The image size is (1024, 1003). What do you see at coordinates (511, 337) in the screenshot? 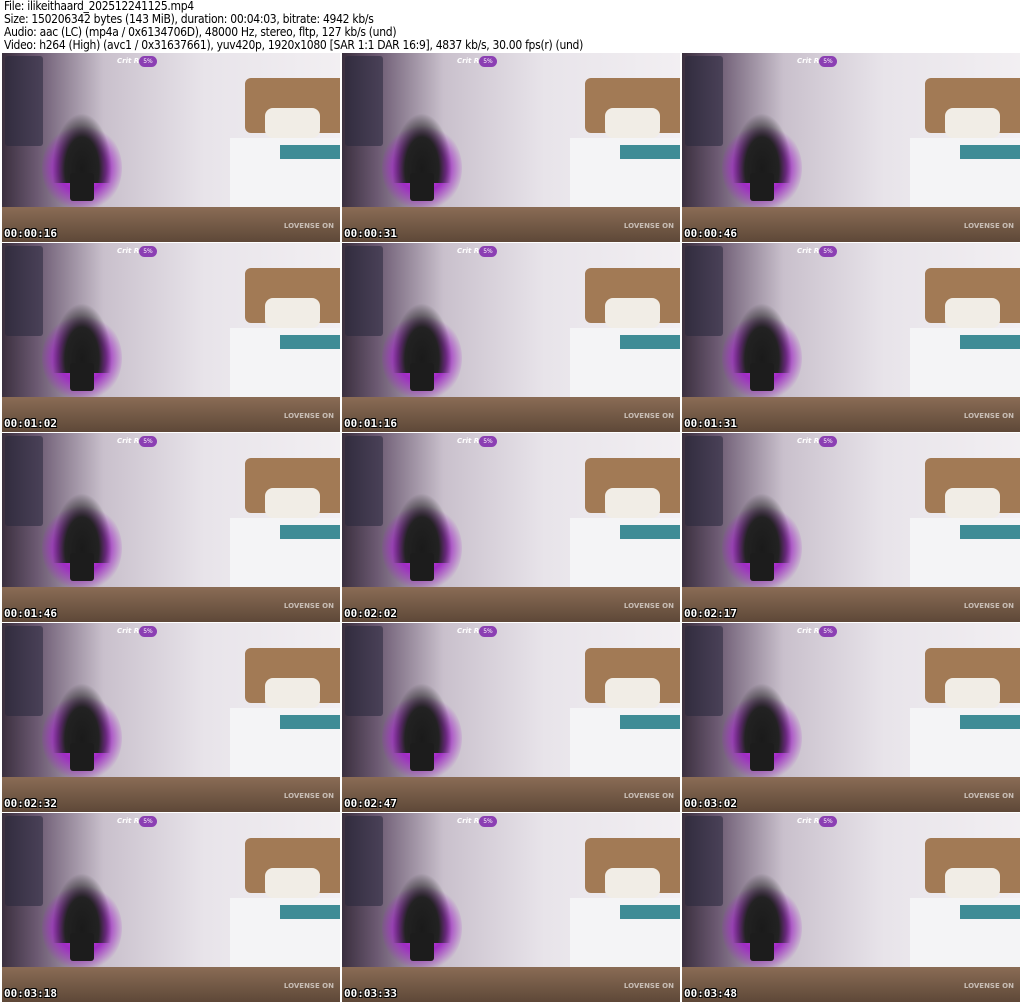
I see `video-thumbnail: Crit Rate 5% LOVENSE ON 00:01:16` at bounding box center [511, 337].